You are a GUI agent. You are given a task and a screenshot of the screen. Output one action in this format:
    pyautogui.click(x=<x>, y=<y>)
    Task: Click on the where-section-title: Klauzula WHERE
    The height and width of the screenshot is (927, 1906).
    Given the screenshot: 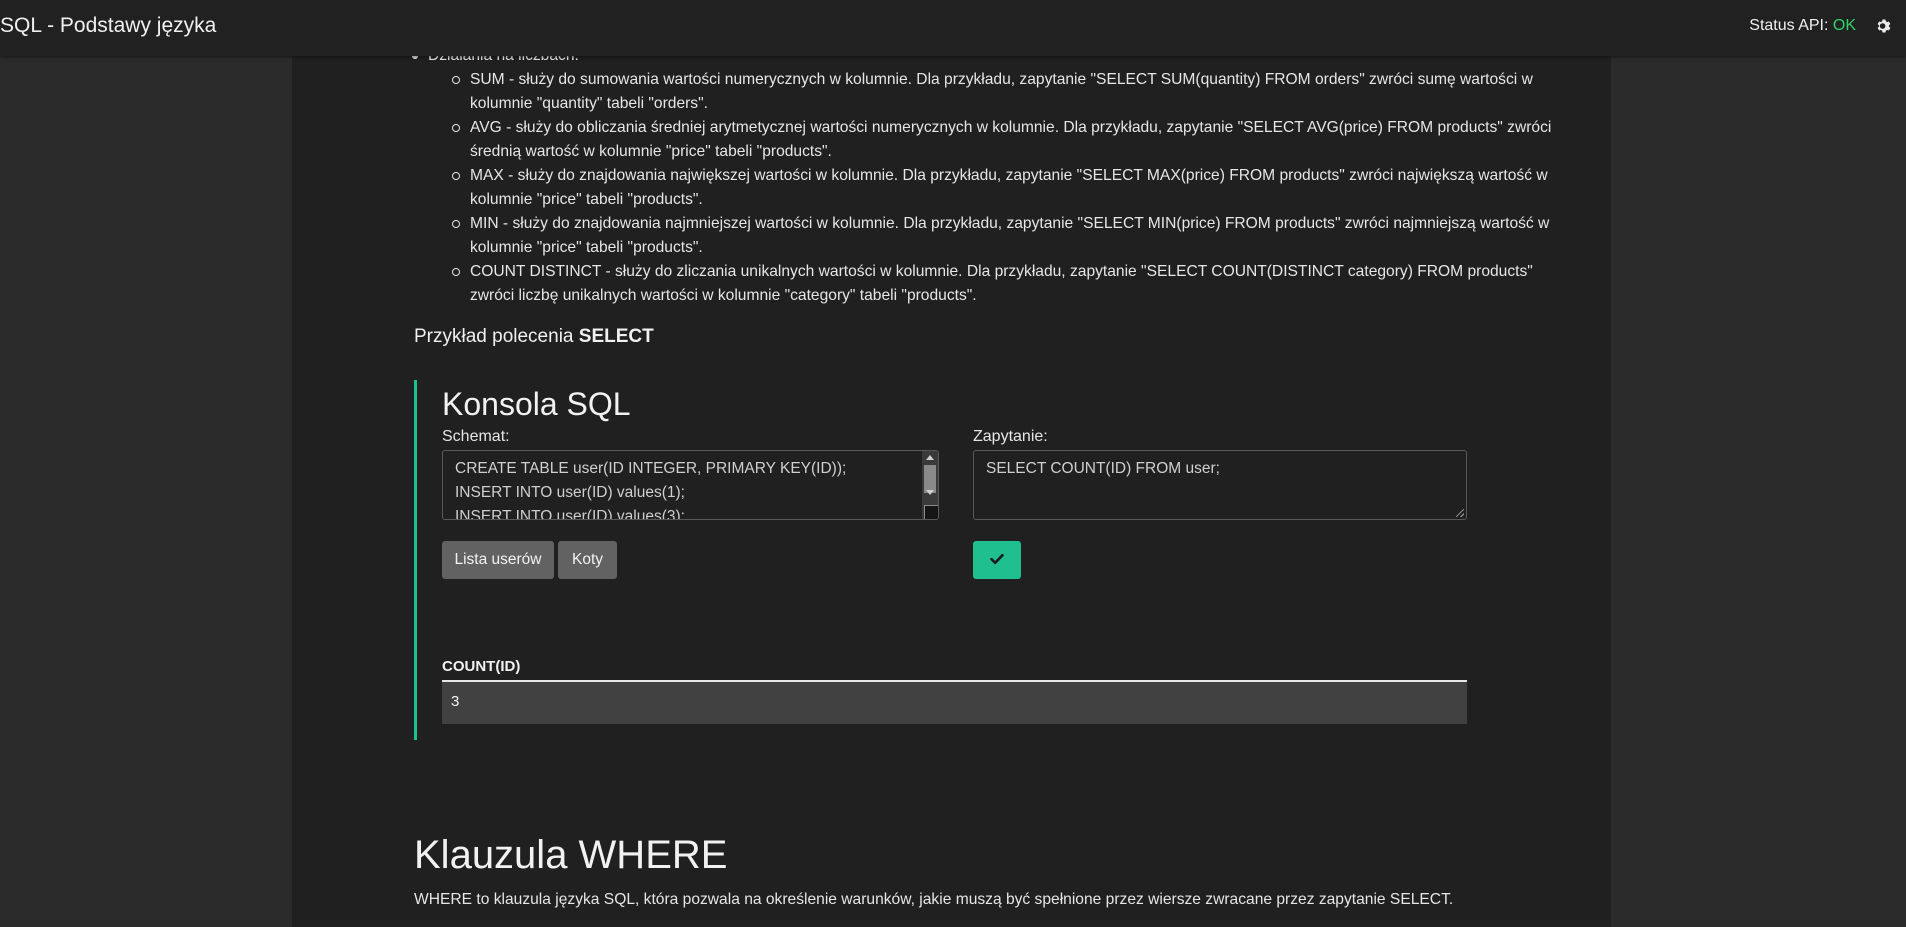 What is the action you would take?
    pyautogui.click(x=571, y=855)
    